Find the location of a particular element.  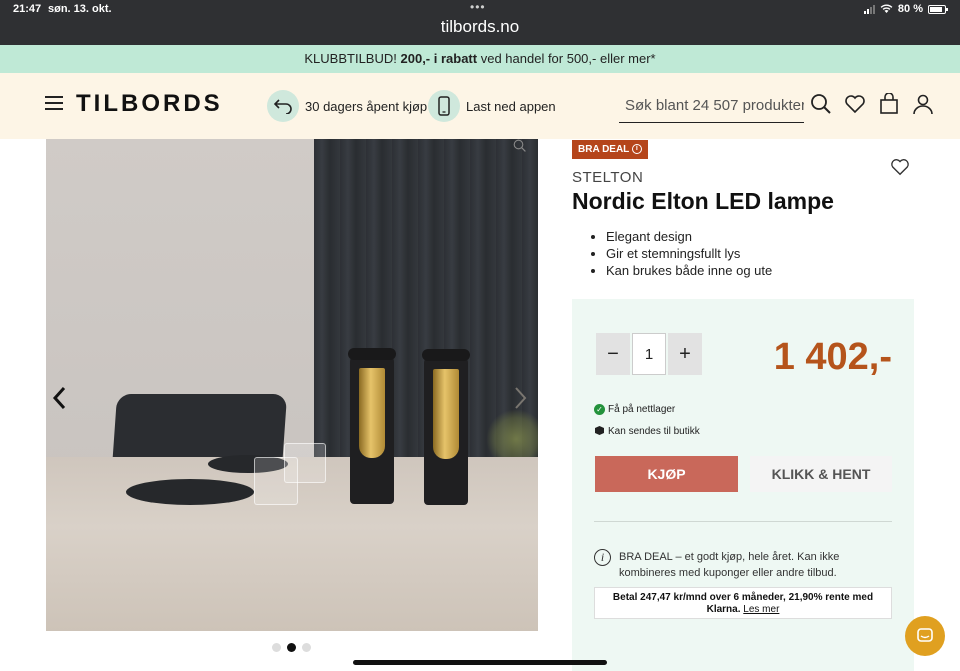

search-input: Søk blant 24 507 produkter is located at coordinates (711, 109).